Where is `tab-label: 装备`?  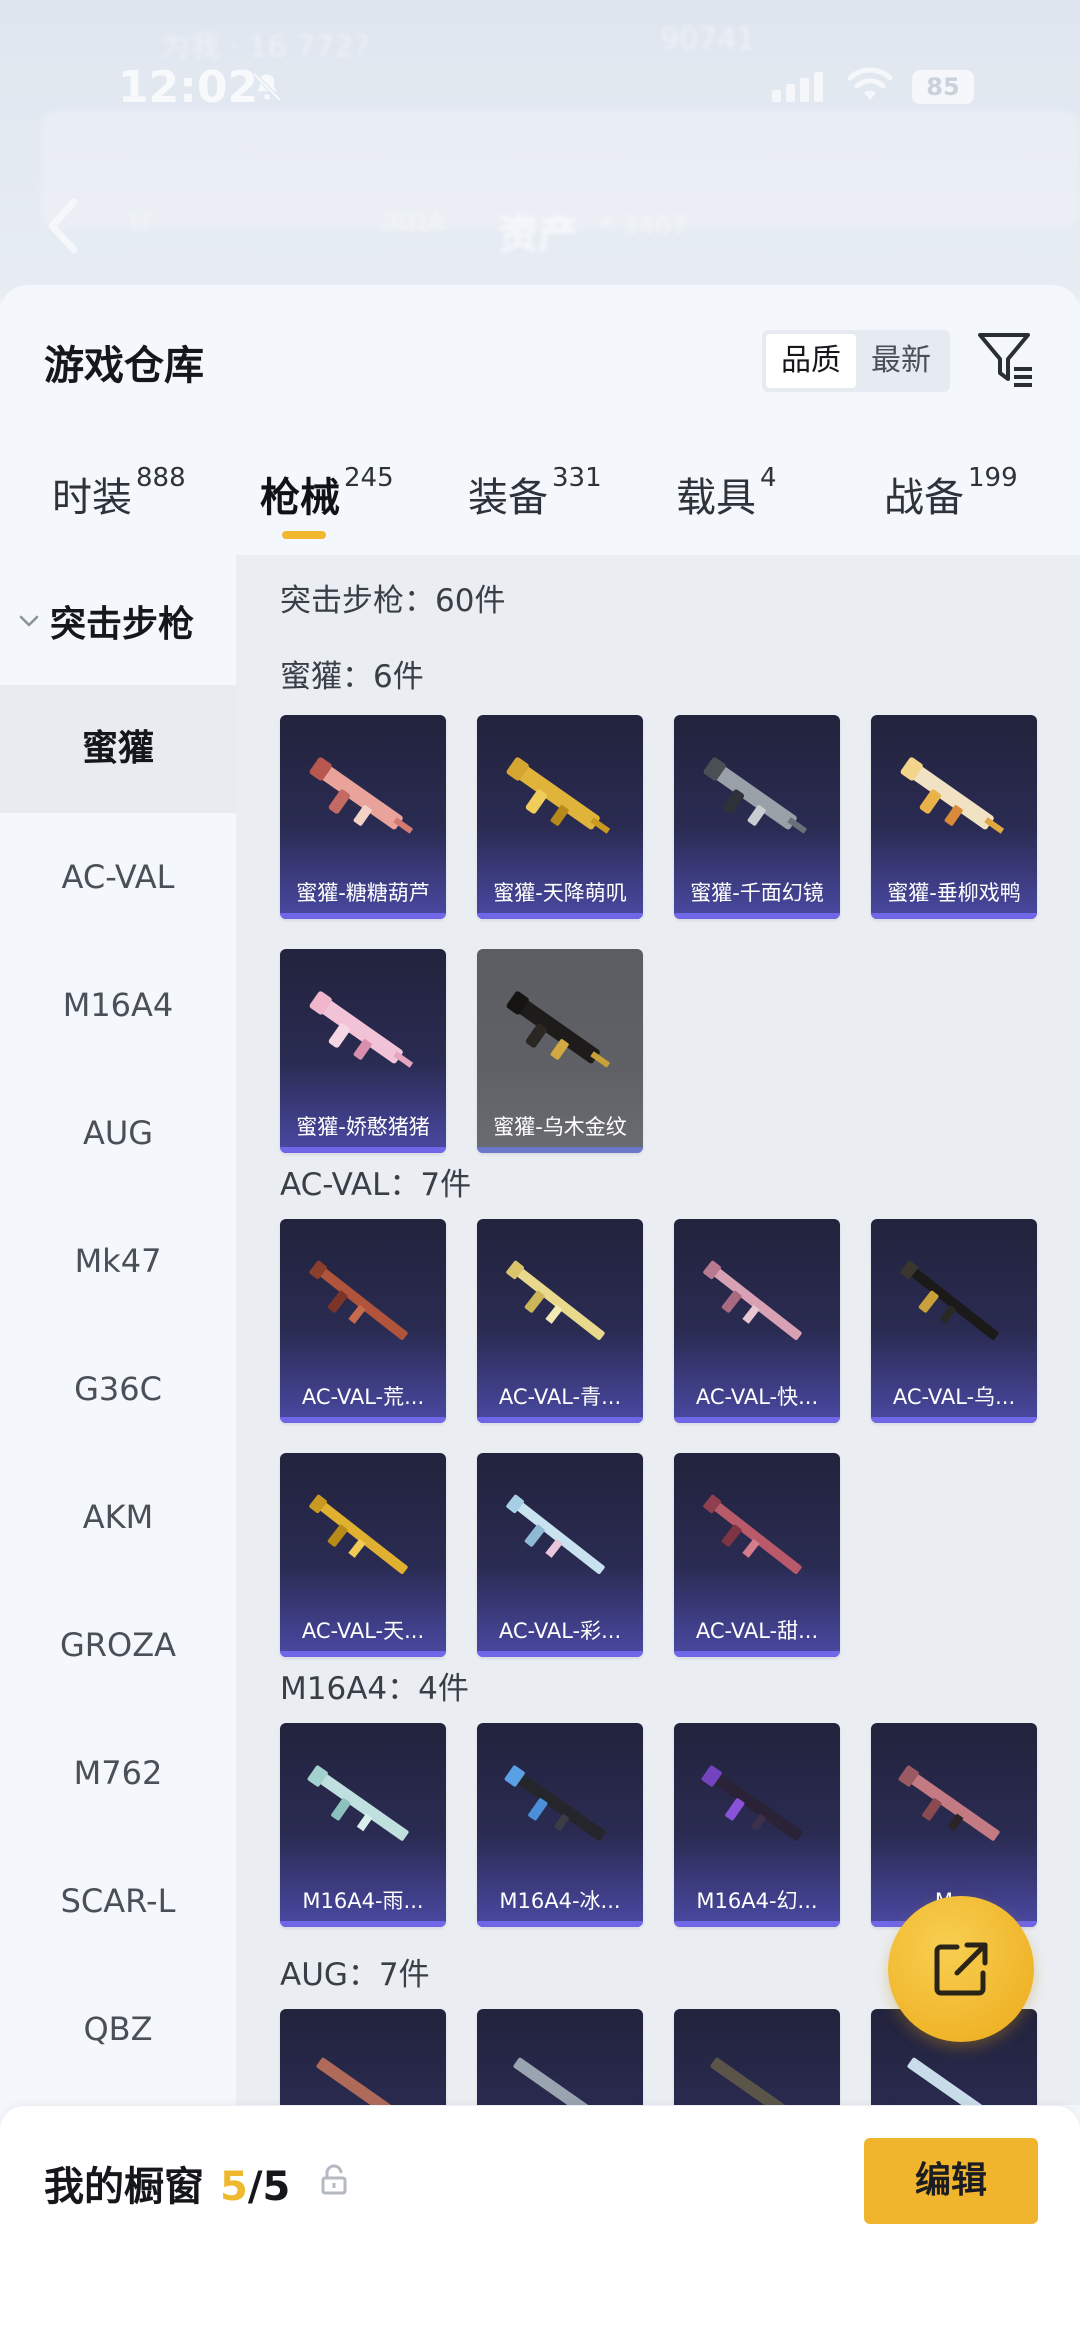 tab-label: 装备 is located at coordinates (508, 498).